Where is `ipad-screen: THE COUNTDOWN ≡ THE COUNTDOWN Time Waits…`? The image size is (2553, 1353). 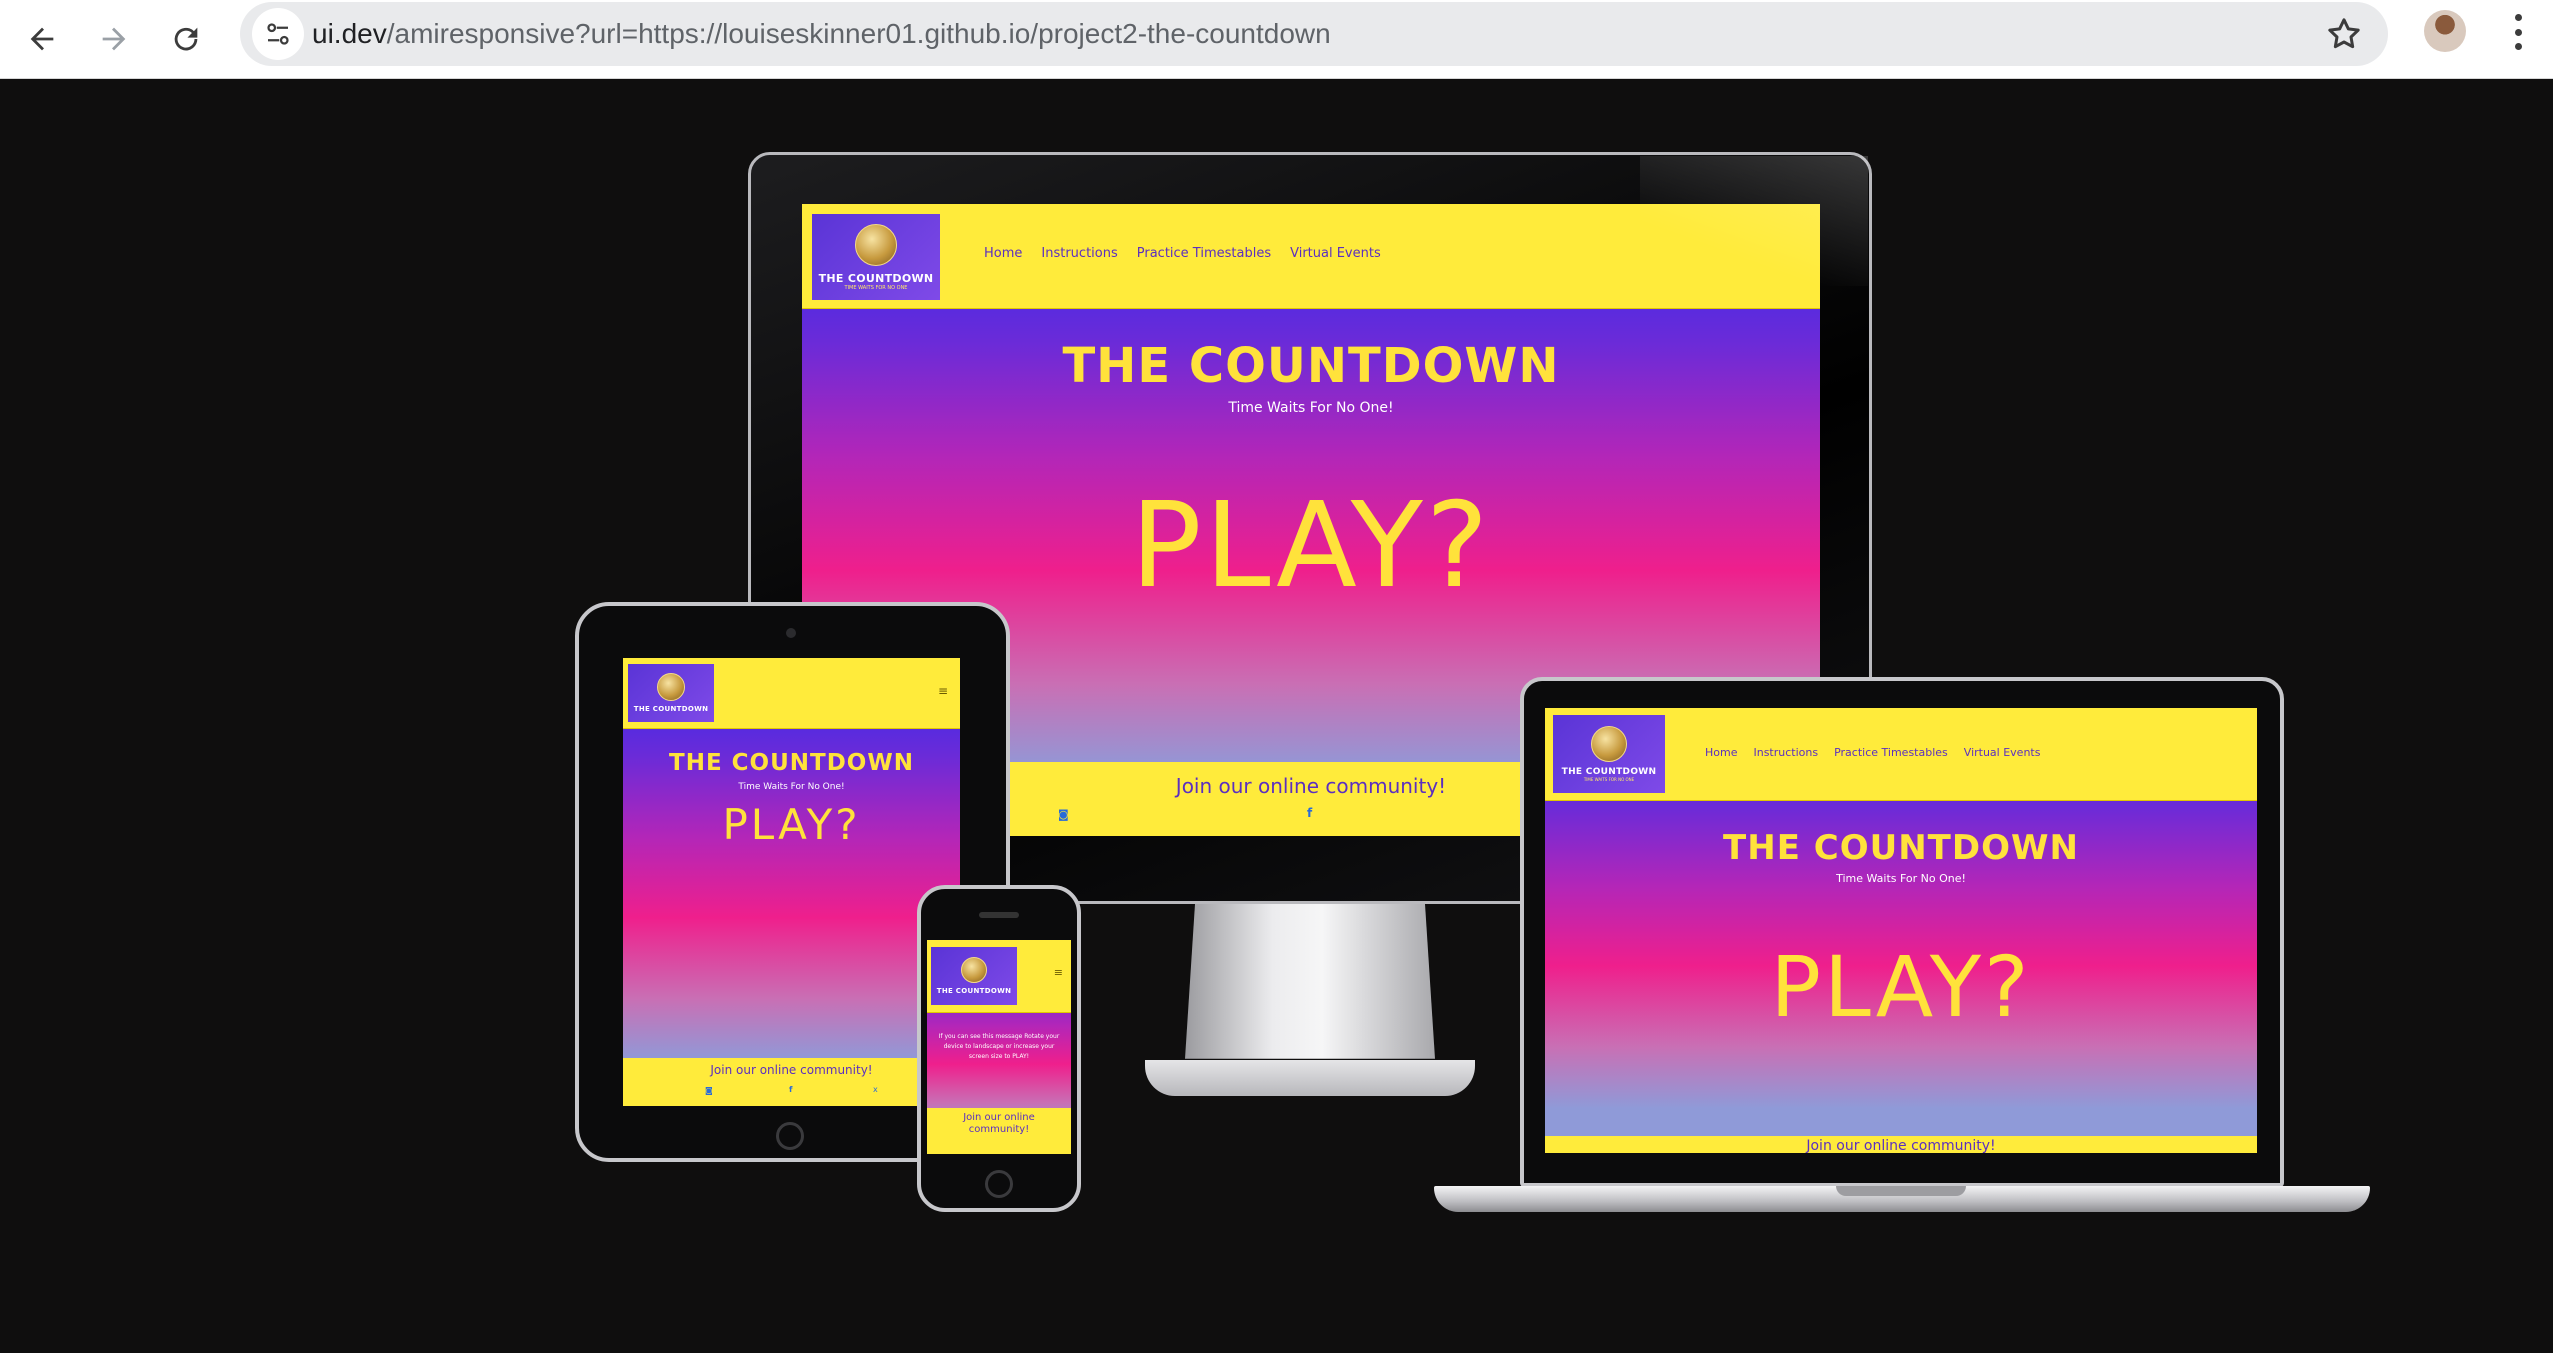
ipad-screen: THE COUNTDOWN ≡ THE COUNTDOWN Time Waits… is located at coordinates (791, 882).